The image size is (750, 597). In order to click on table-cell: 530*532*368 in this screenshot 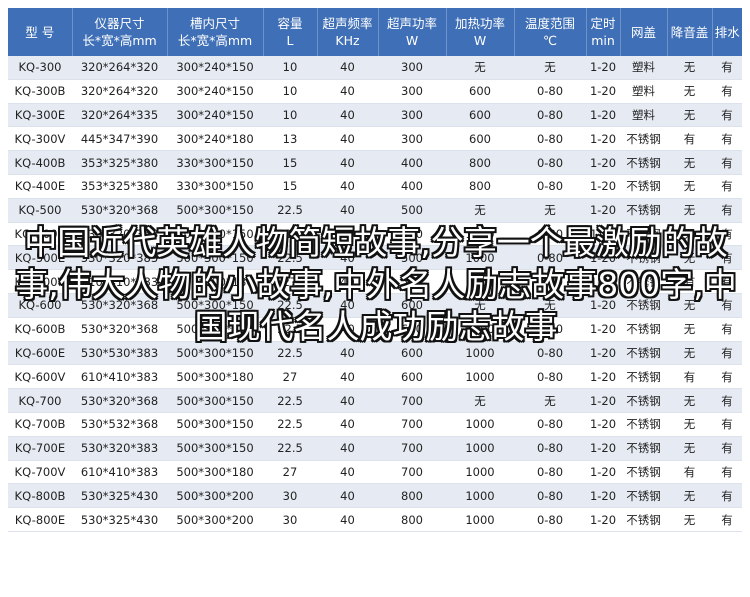, I will do `click(119, 424)`.